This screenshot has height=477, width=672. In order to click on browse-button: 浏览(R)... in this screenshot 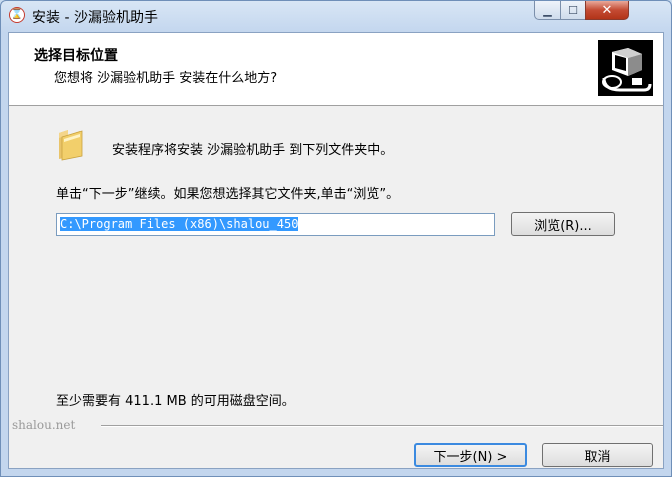, I will do `click(563, 224)`.